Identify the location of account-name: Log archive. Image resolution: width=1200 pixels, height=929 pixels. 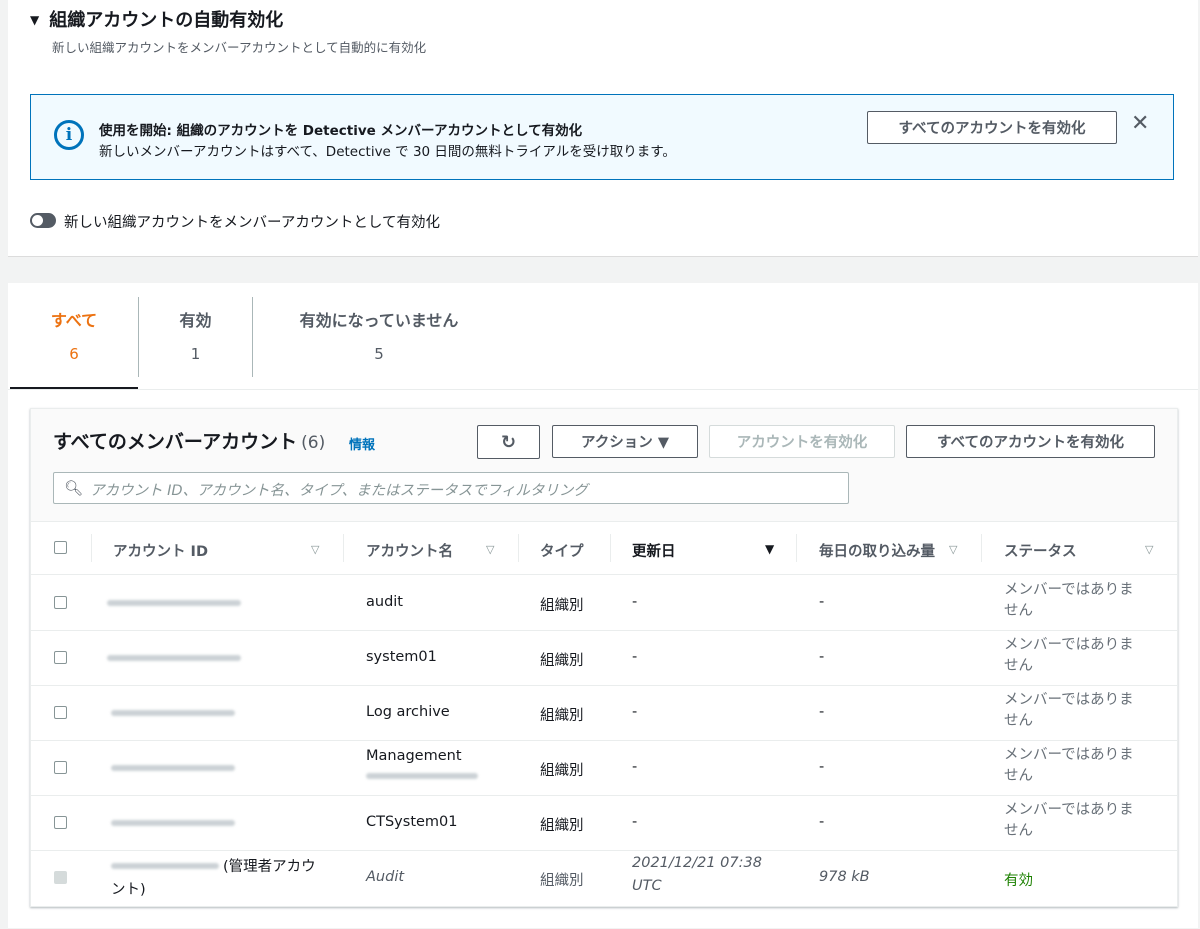
(408, 712).